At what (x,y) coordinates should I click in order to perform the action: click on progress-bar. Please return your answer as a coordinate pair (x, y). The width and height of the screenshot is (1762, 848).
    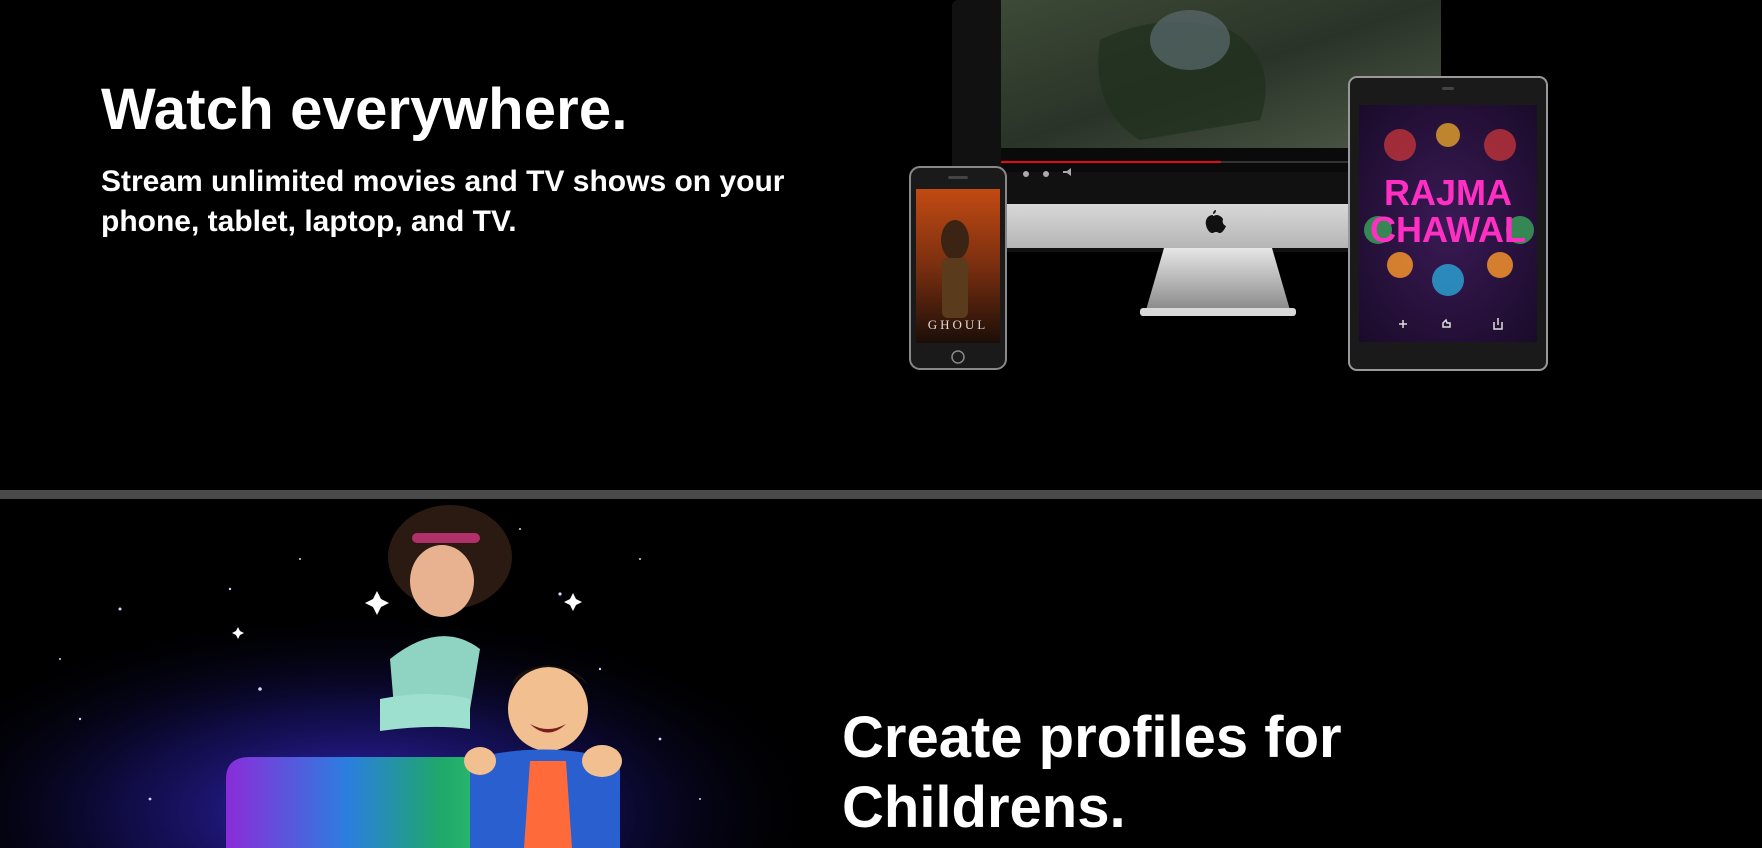
    Looking at the image, I should click on (1111, 162).